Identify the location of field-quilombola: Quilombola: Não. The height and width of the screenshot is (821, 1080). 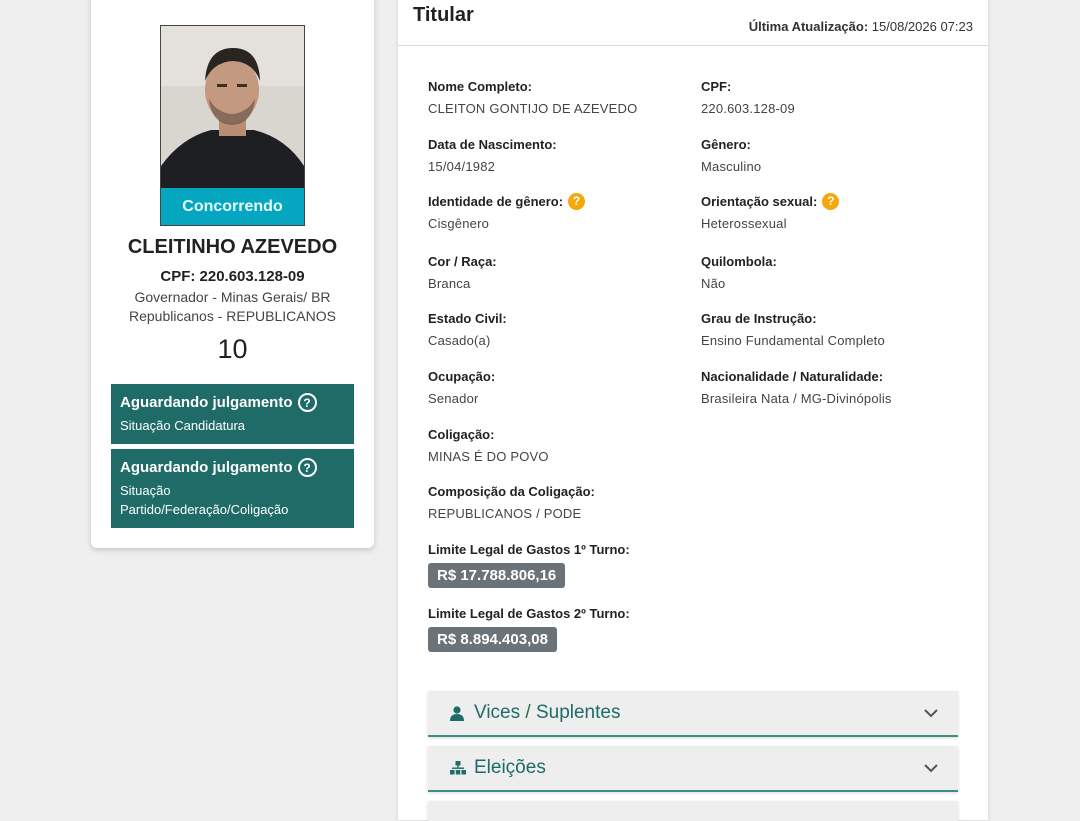
(739, 272).